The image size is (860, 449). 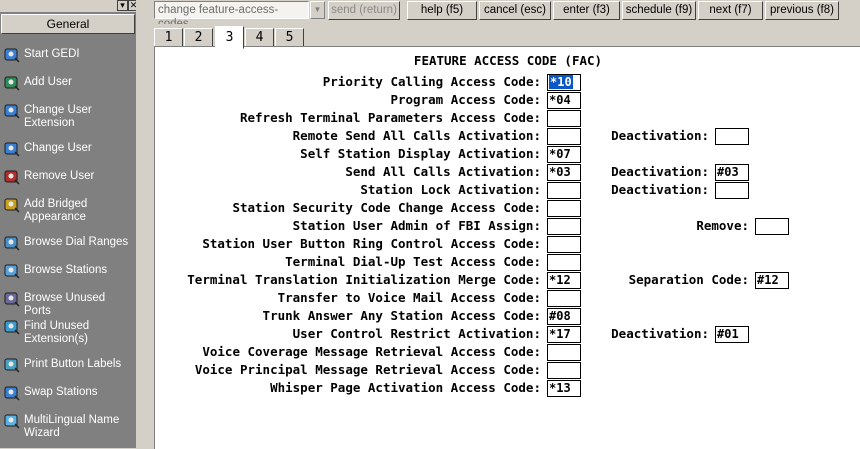 What do you see at coordinates (289, 38) in the screenshot?
I see `tab-5: 5` at bounding box center [289, 38].